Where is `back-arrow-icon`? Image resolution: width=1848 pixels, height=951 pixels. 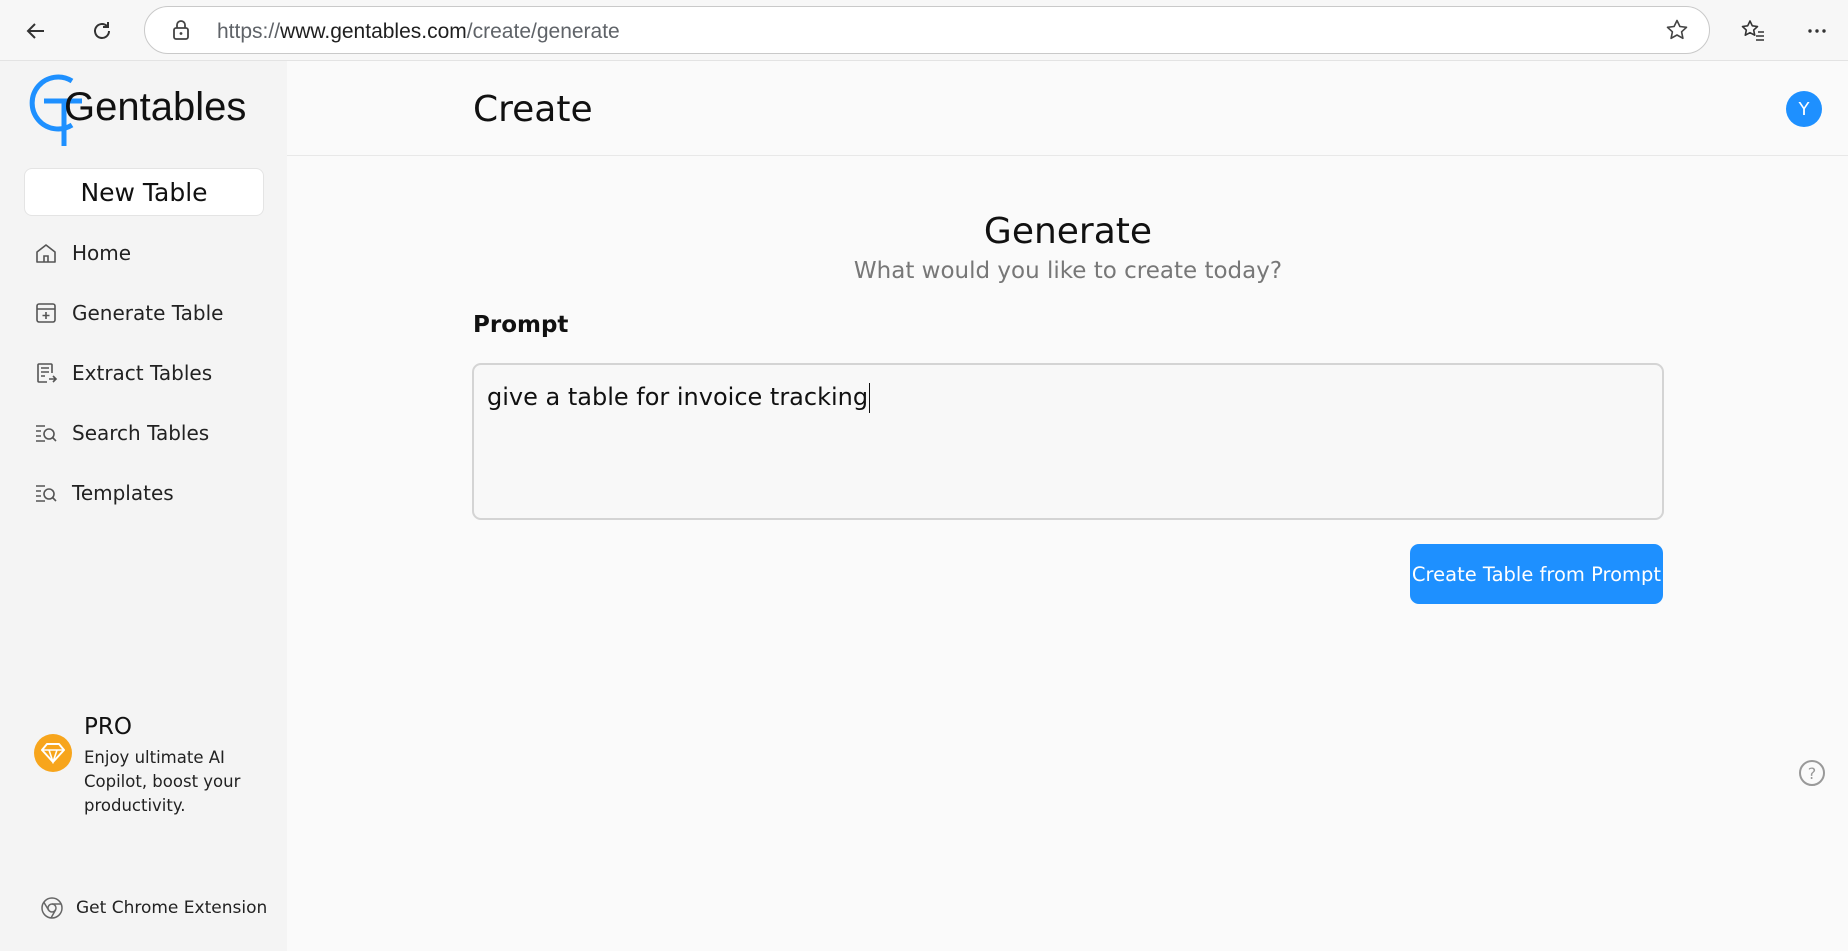 back-arrow-icon is located at coordinates (35, 31).